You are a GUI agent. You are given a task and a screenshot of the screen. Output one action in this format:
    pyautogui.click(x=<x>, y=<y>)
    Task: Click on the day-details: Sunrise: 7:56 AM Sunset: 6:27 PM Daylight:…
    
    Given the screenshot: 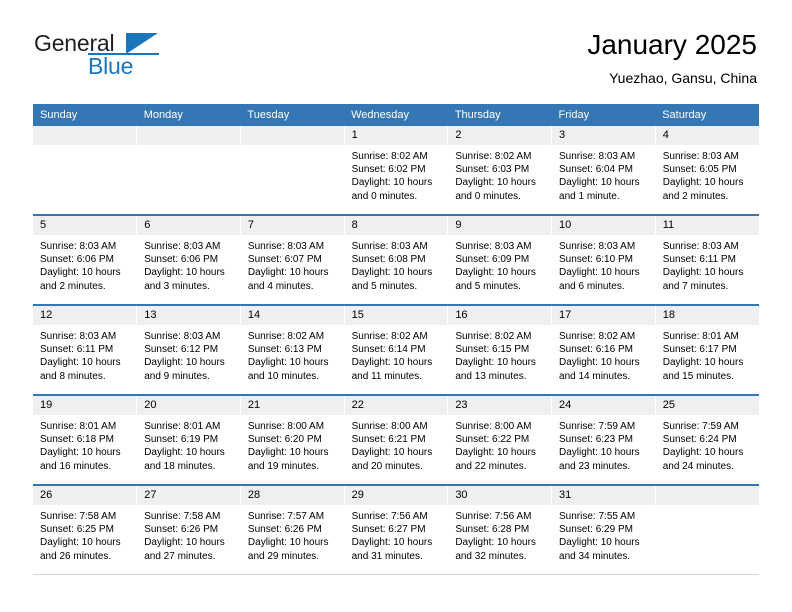 What is the action you would take?
    pyautogui.click(x=396, y=534)
    